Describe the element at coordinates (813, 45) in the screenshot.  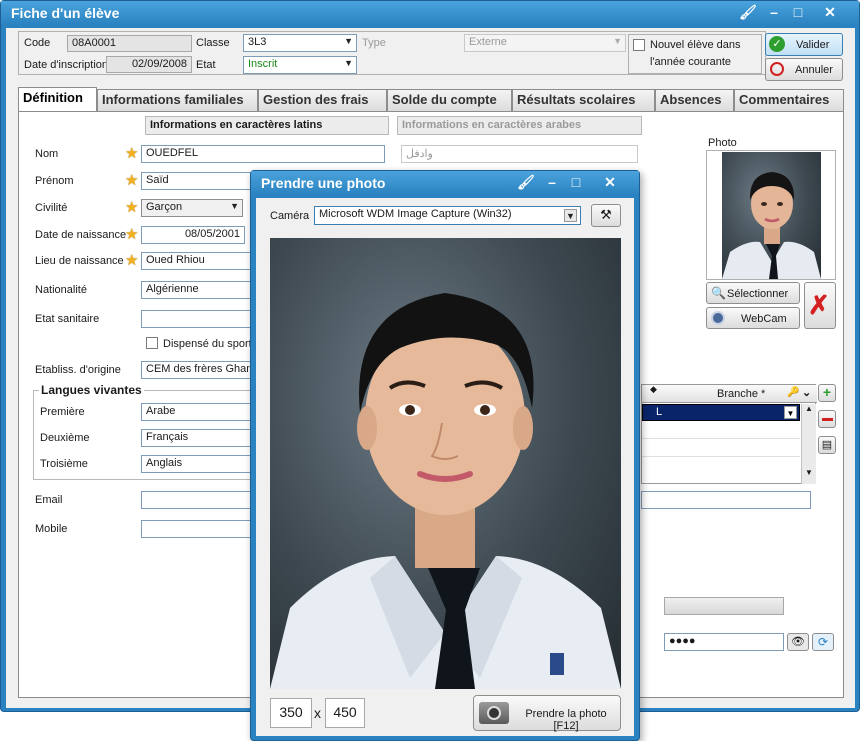
I see `valider-label: Valider` at that location.